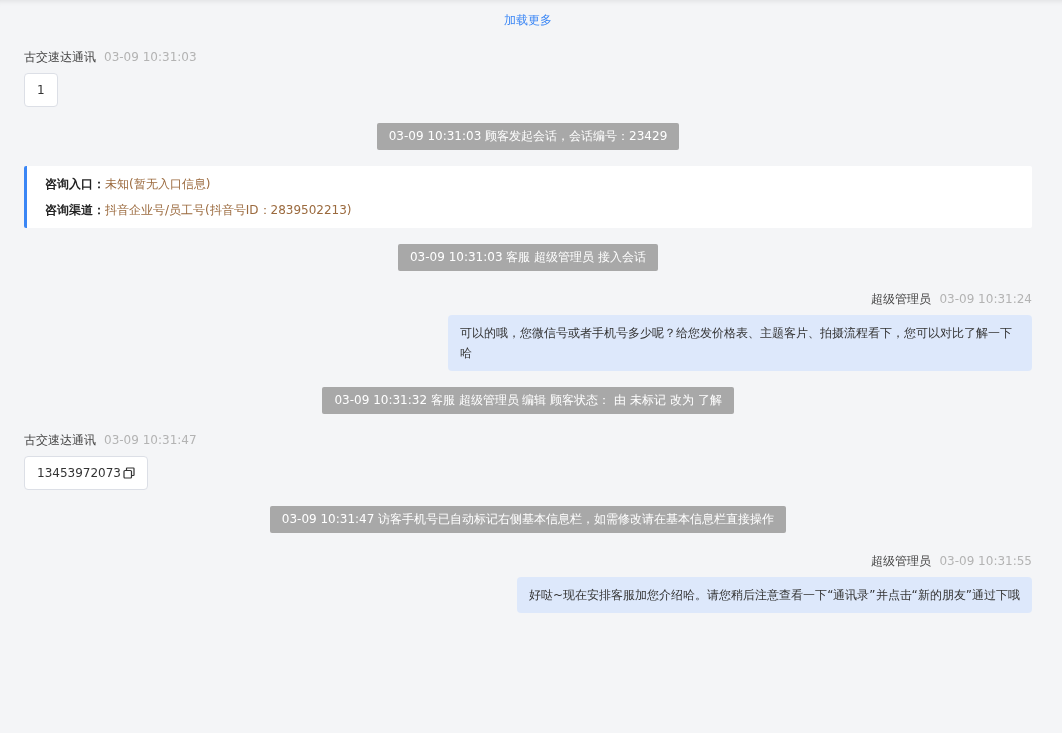  I want to click on message-bubble: 13453972073, so click(86, 473).